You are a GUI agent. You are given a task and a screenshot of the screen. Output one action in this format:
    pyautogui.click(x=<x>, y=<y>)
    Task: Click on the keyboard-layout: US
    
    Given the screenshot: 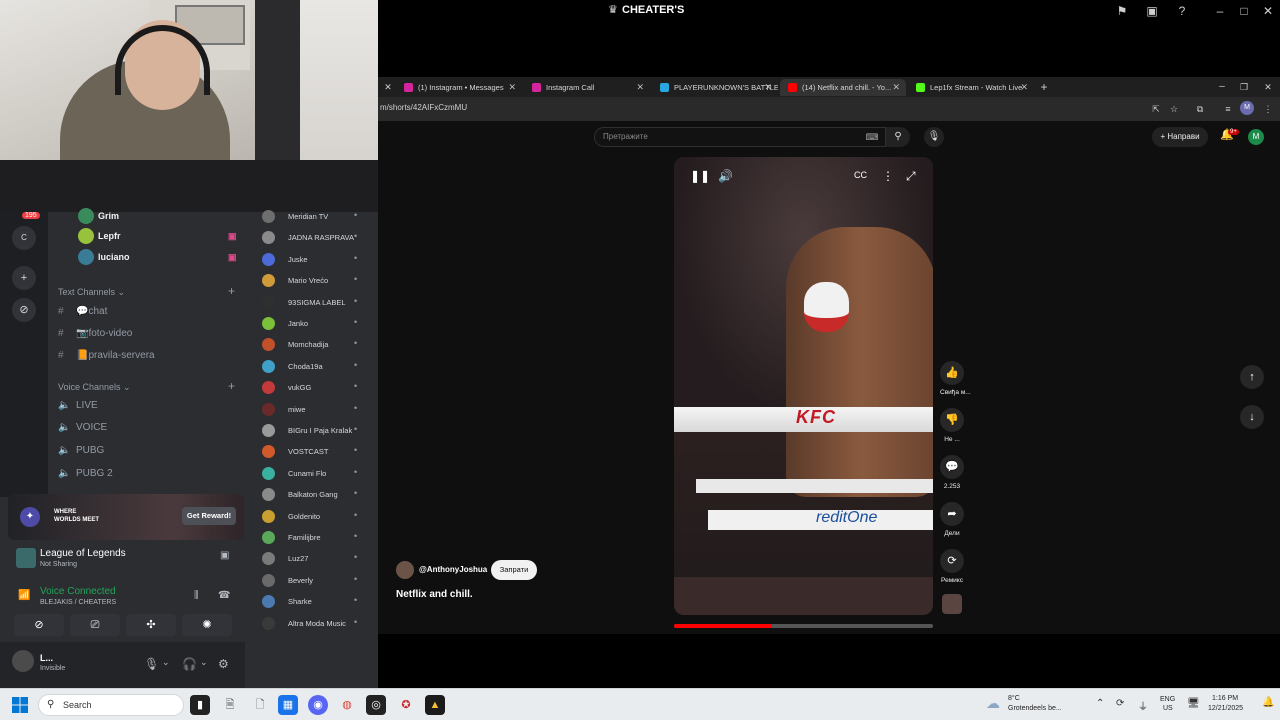 What is the action you would take?
    pyautogui.click(x=1168, y=708)
    